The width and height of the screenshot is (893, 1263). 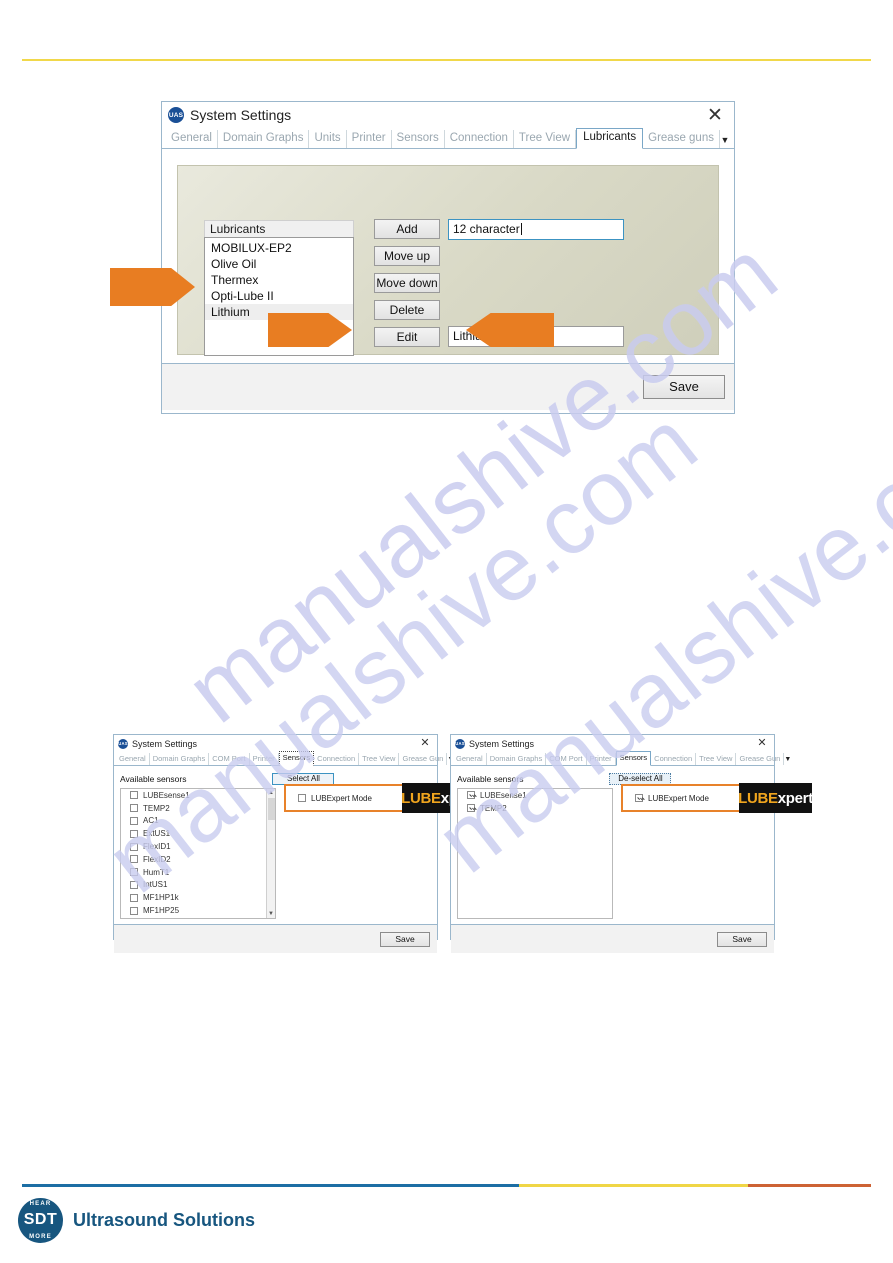 What do you see at coordinates (279, 296) in the screenshot?
I see `list-item: Opti-Lube II` at bounding box center [279, 296].